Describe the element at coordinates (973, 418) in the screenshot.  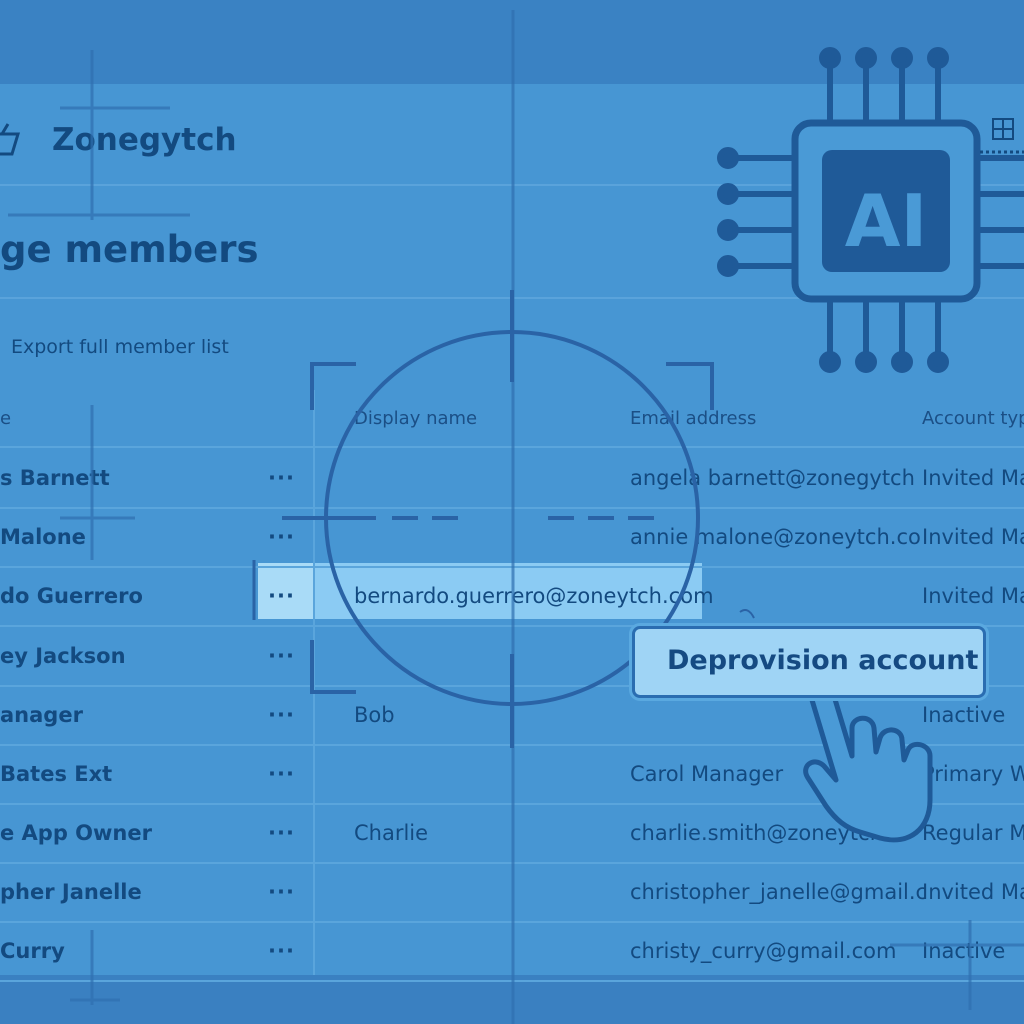
I see `column-header-account-type: Account typ` at that location.